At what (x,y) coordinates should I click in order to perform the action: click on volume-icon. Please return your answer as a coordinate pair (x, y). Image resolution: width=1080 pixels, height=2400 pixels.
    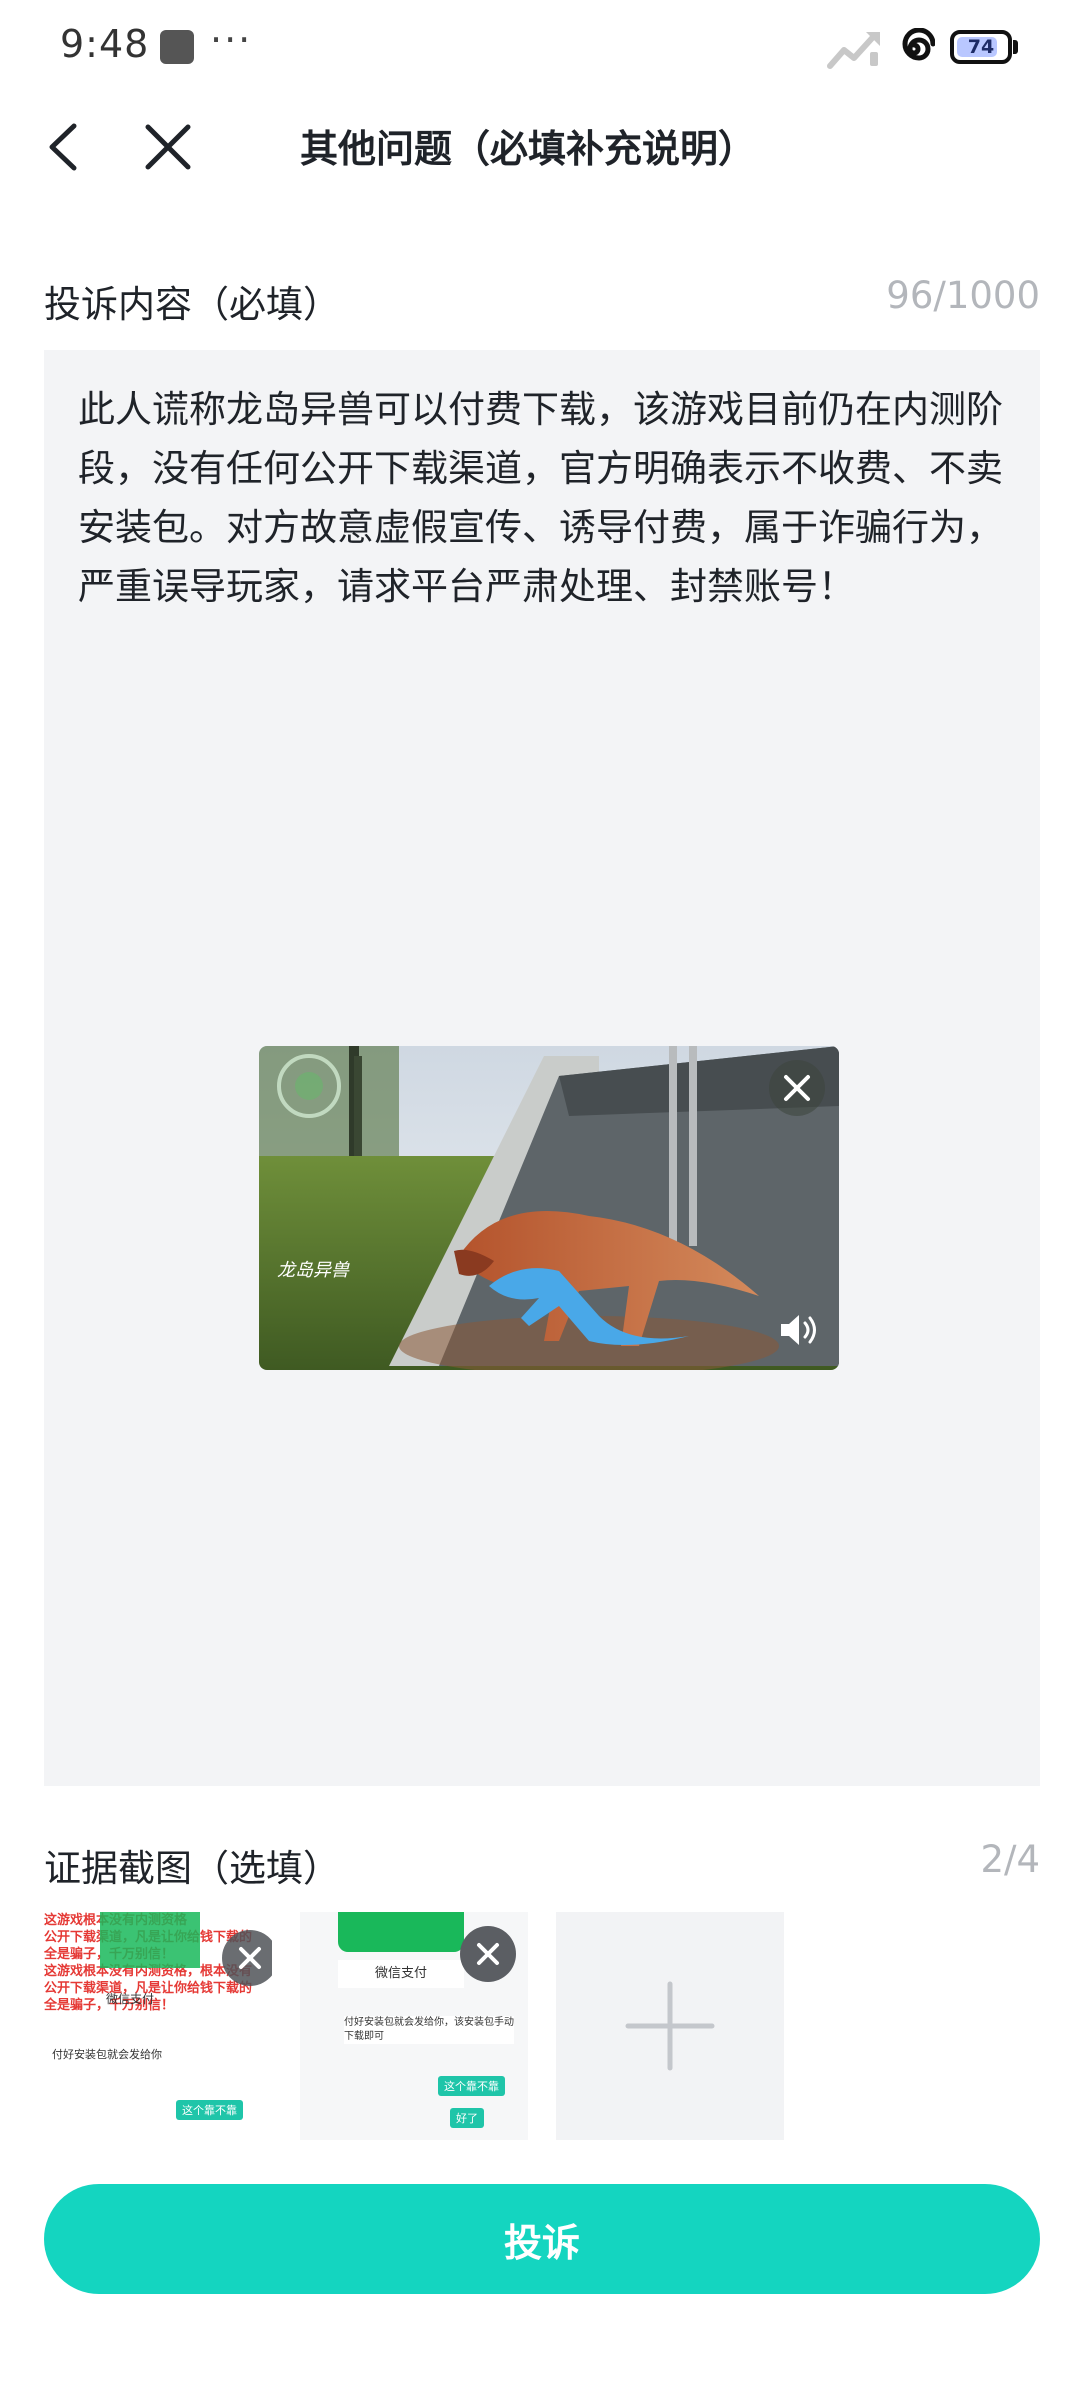
    Looking at the image, I should click on (800, 1330).